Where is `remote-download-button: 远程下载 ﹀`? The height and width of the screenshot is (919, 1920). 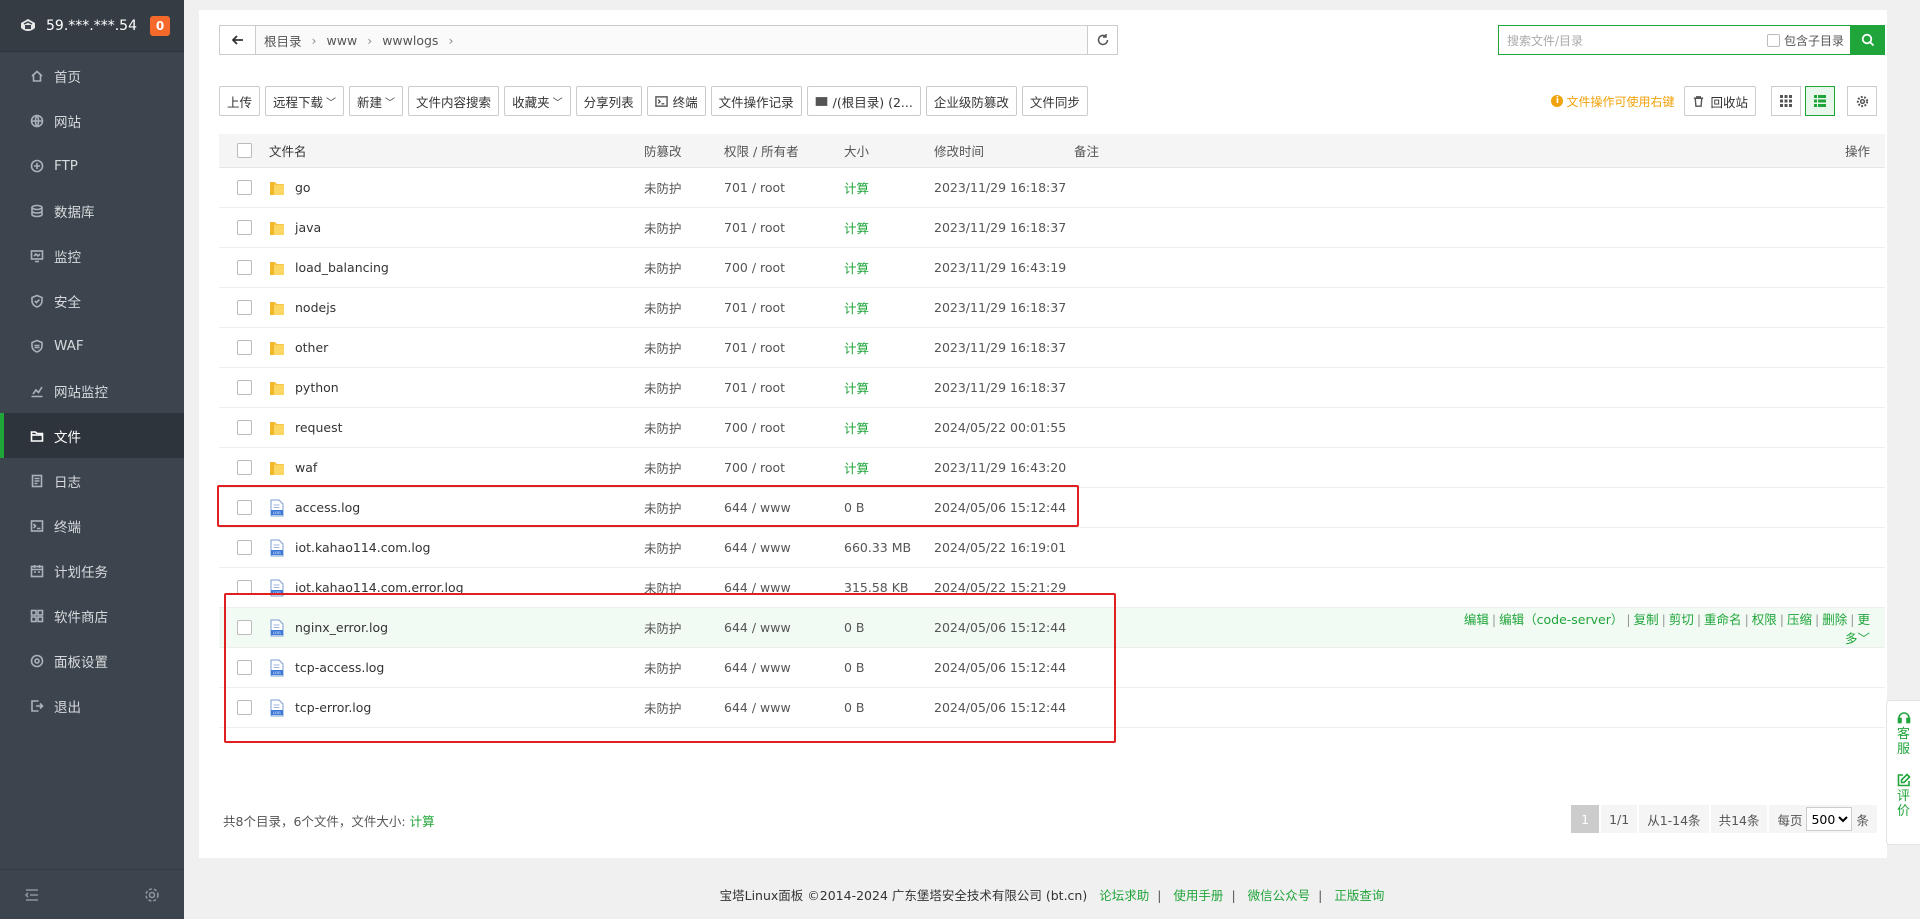 remote-download-button: 远程下载 ﹀ is located at coordinates (305, 101).